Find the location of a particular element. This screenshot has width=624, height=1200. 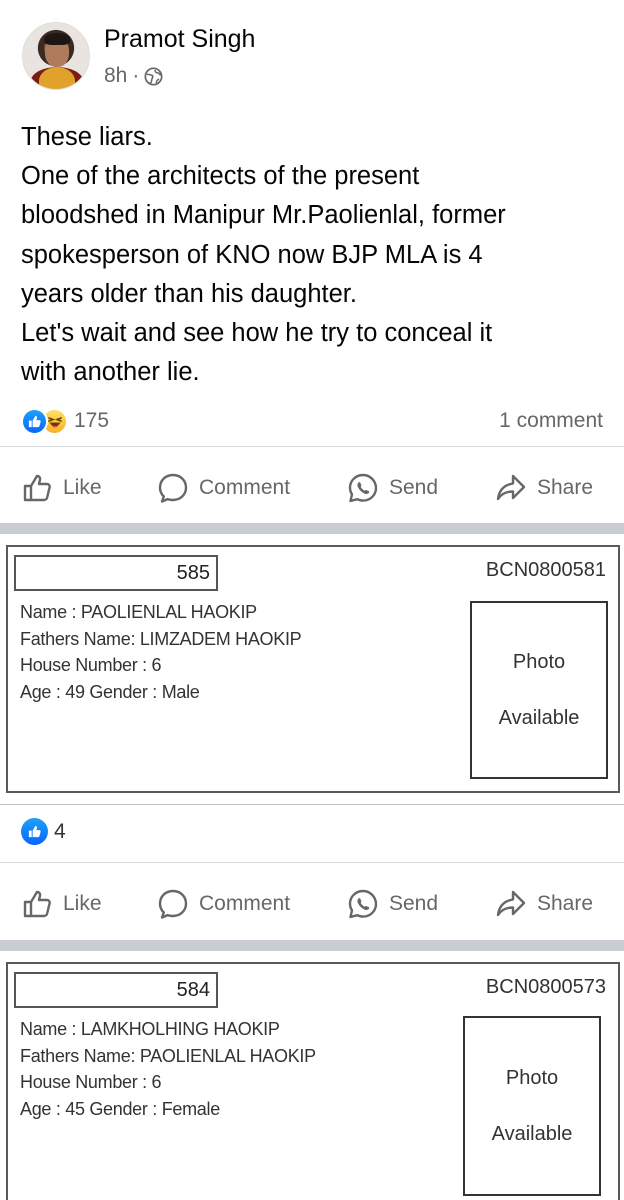

post-time: 8h is located at coordinates (115, 76).